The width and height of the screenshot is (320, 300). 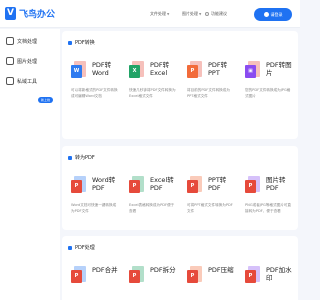 What do you see at coordinates (210, 208) in the screenshot?
I see `tool-description: 可将PPT格式文件转换为PDF文件` at bounding box center [210, 208].